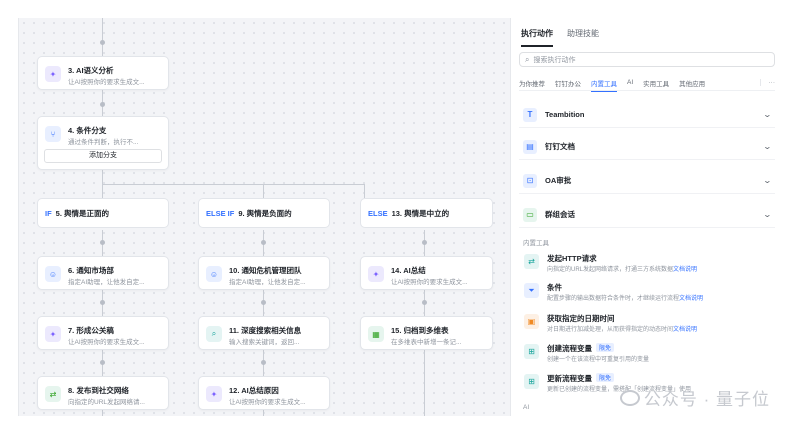 The image size is (800, 434). I want to click on tab-assistant-skills: 助理技能, so click(583, 37).